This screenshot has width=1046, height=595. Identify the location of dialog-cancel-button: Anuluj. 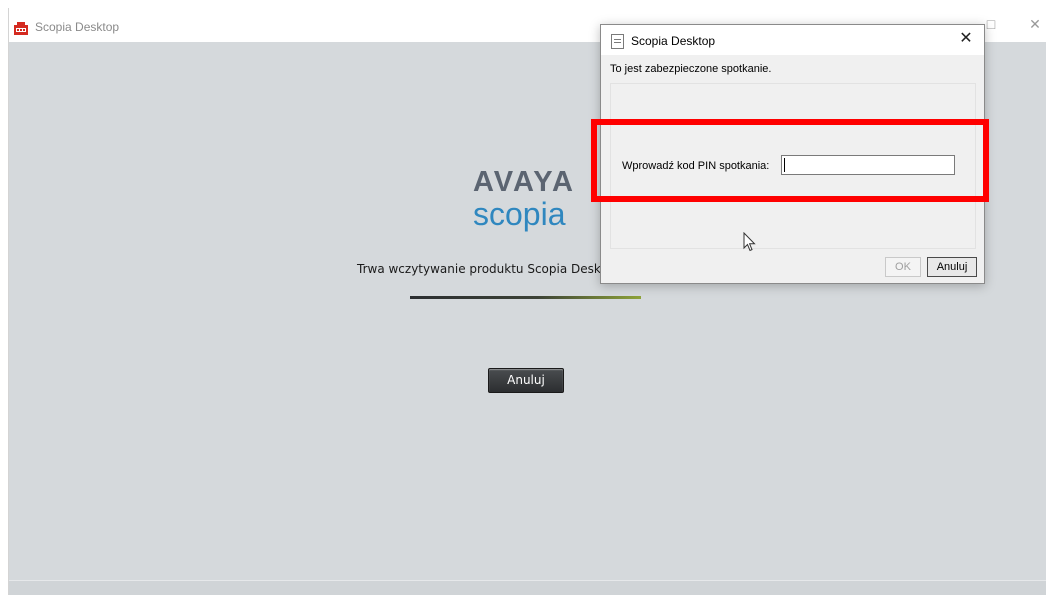
(952, 267).